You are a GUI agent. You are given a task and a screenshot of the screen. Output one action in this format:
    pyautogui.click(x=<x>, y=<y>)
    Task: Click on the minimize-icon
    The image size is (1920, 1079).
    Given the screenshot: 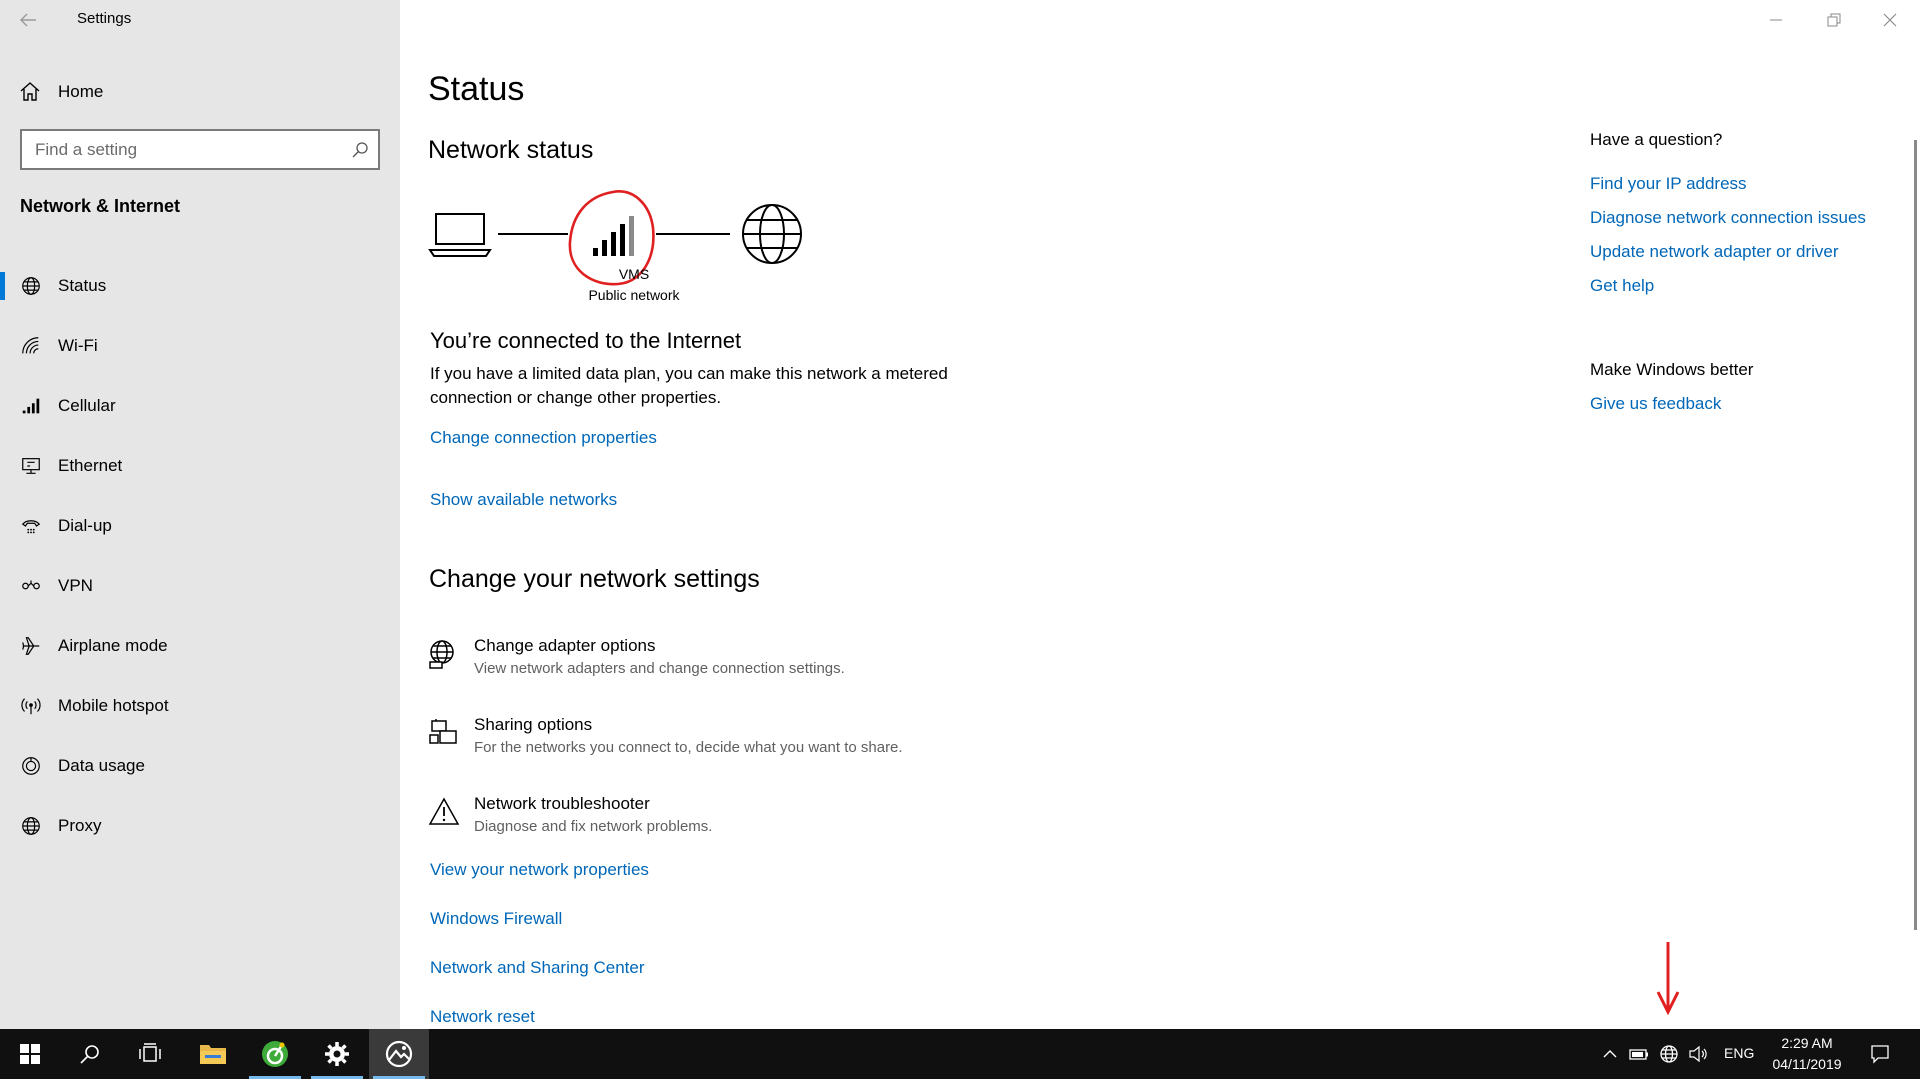 What is the action you would take?
    pyautogui.click(x=1776, y=20)
    